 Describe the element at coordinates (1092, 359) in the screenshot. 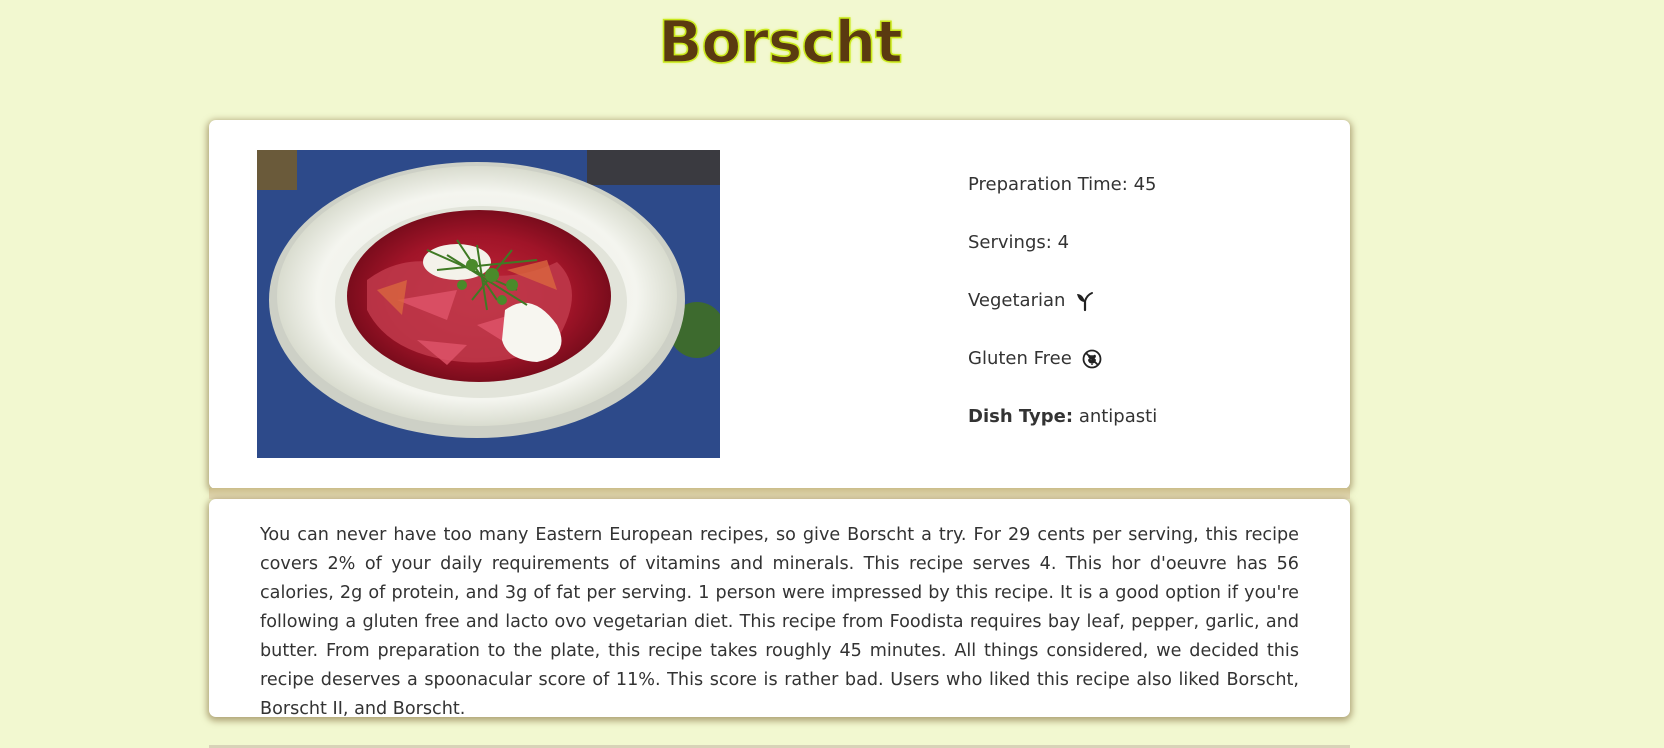

I see `no-wheat-icon` at that location.